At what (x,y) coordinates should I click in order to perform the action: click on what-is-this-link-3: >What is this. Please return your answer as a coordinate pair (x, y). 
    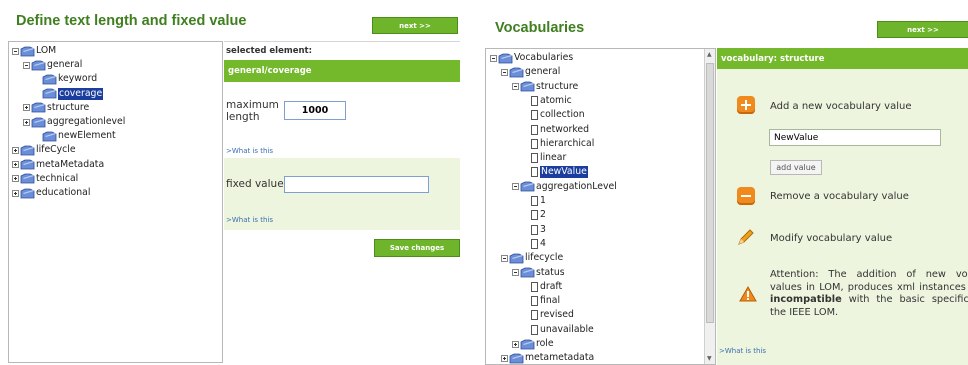
    Looking at the image, I should click on (742, 351).